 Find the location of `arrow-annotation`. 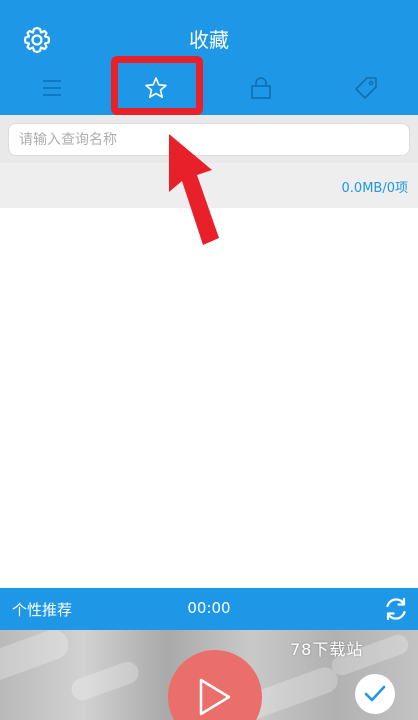

arrow-annotation is located at coordinates (194, 189).